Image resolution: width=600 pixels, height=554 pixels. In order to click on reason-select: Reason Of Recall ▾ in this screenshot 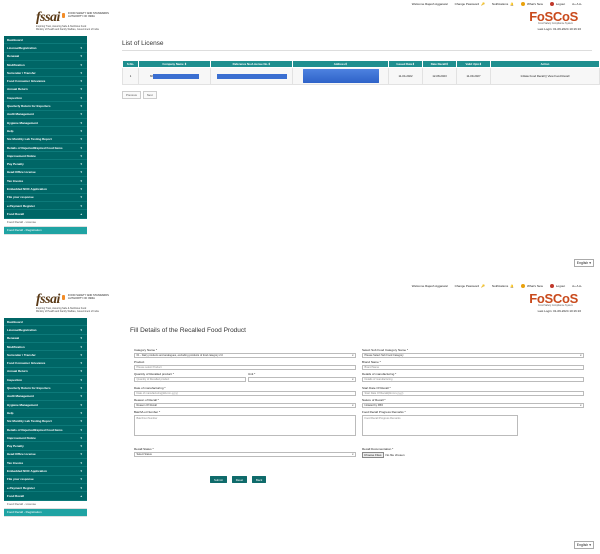, I will do `click(245, 405)`.